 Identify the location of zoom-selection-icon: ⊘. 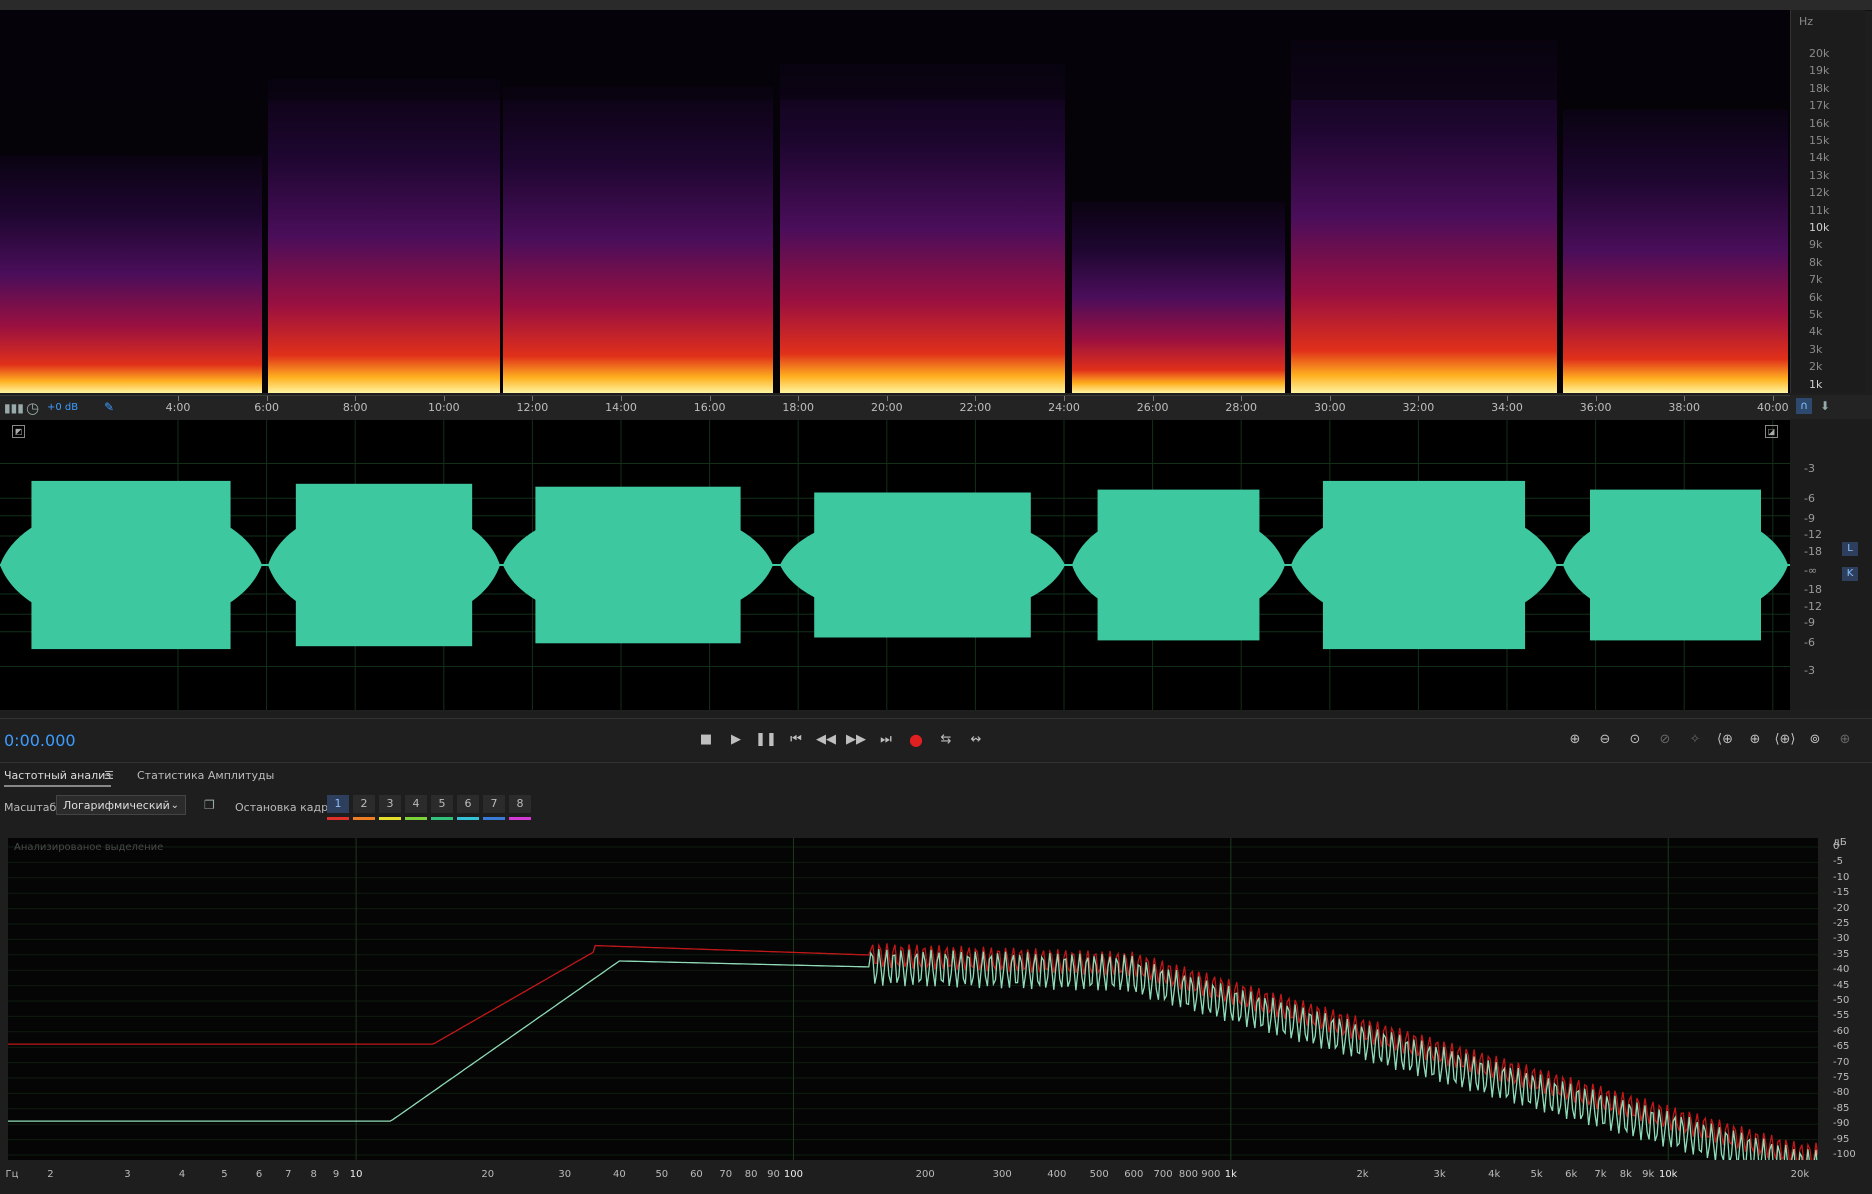
(1665, 740).